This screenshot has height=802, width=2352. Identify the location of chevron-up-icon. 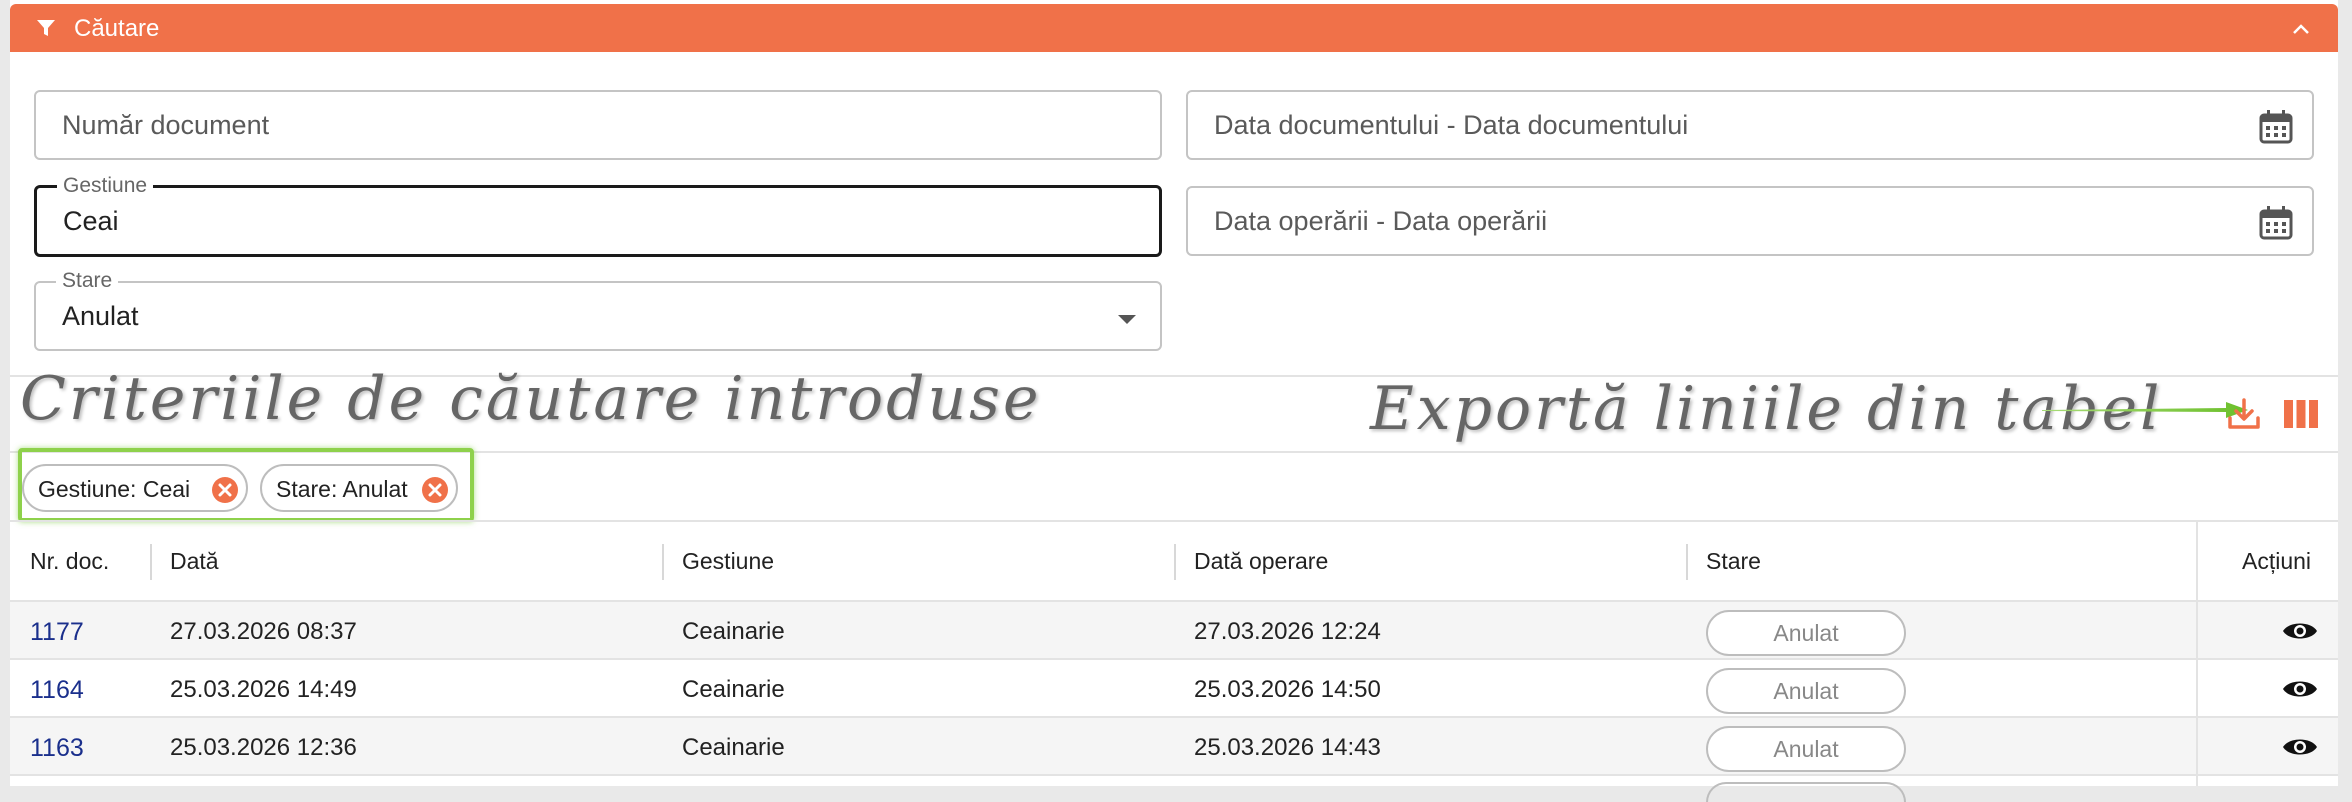
(2301, 29).